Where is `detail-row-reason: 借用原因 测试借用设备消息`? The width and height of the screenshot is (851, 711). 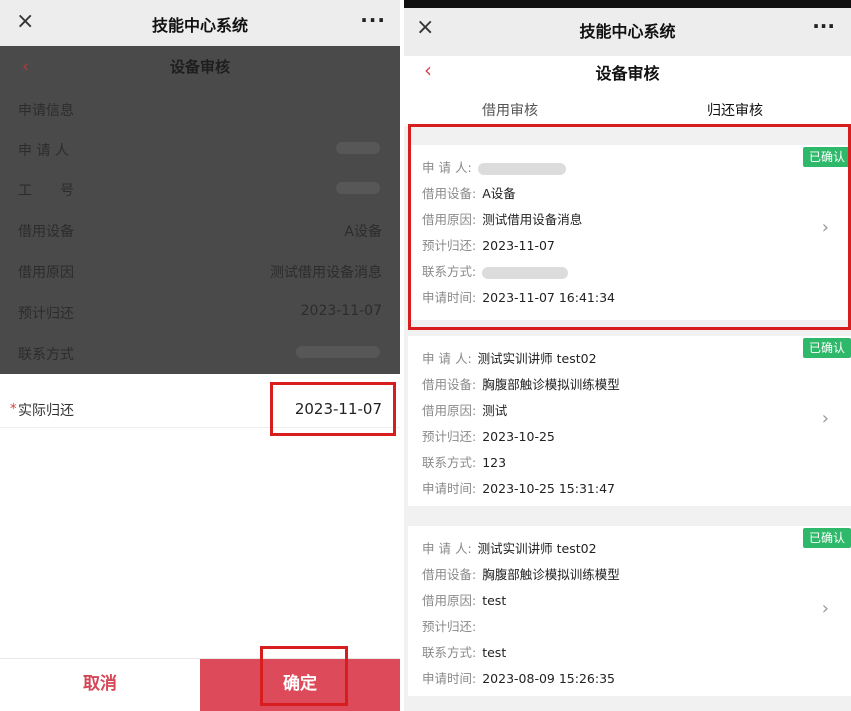 detail-row-reason: 借用原因 测试借用设备消息 is located at coordinates (200, 270).